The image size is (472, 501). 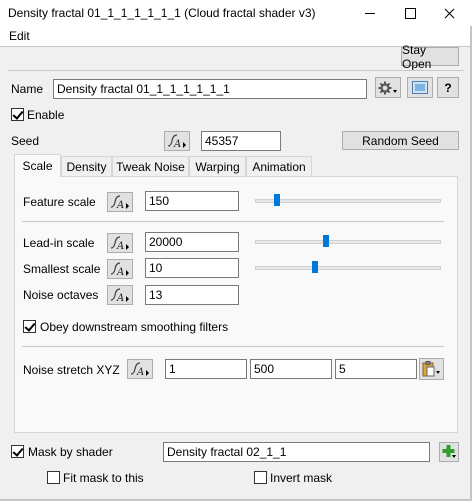 I want to click on noise-octaves-function-button: A, so click(x=120, y=295).